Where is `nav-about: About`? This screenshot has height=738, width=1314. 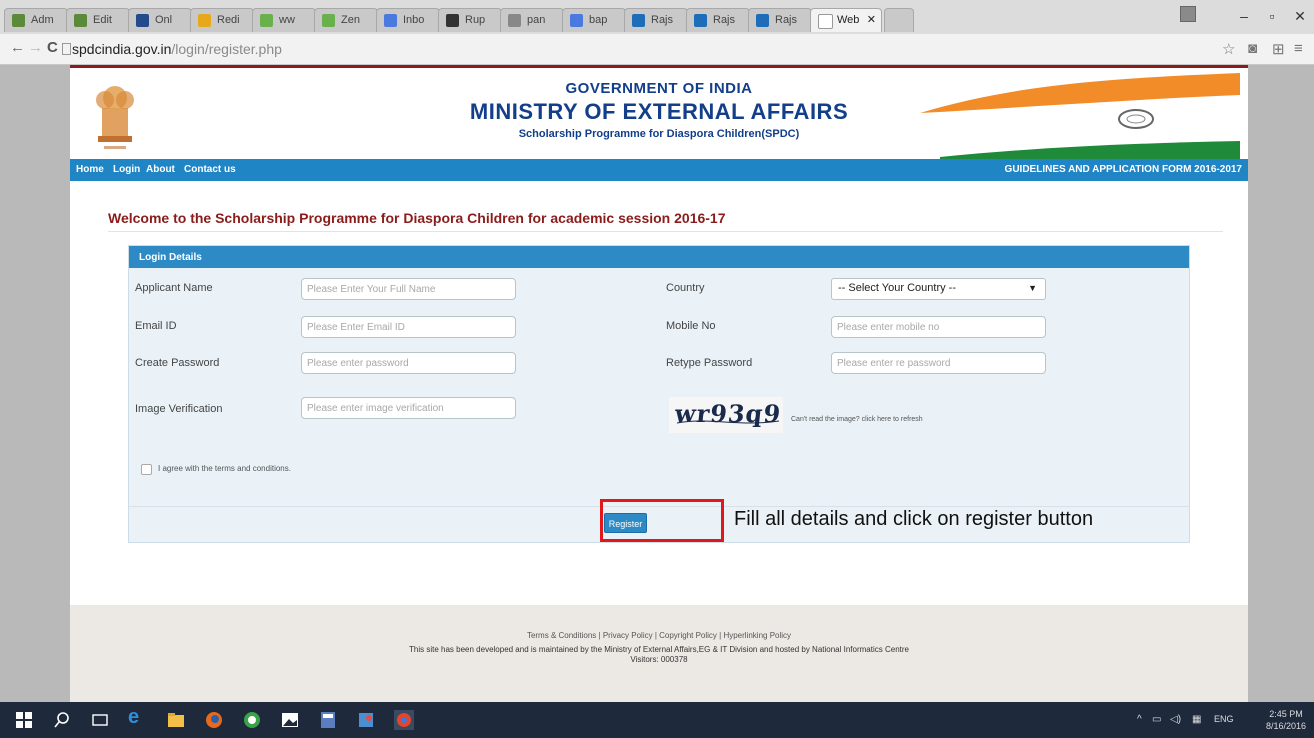 nav-about: About is located at coordinates (160, 169).